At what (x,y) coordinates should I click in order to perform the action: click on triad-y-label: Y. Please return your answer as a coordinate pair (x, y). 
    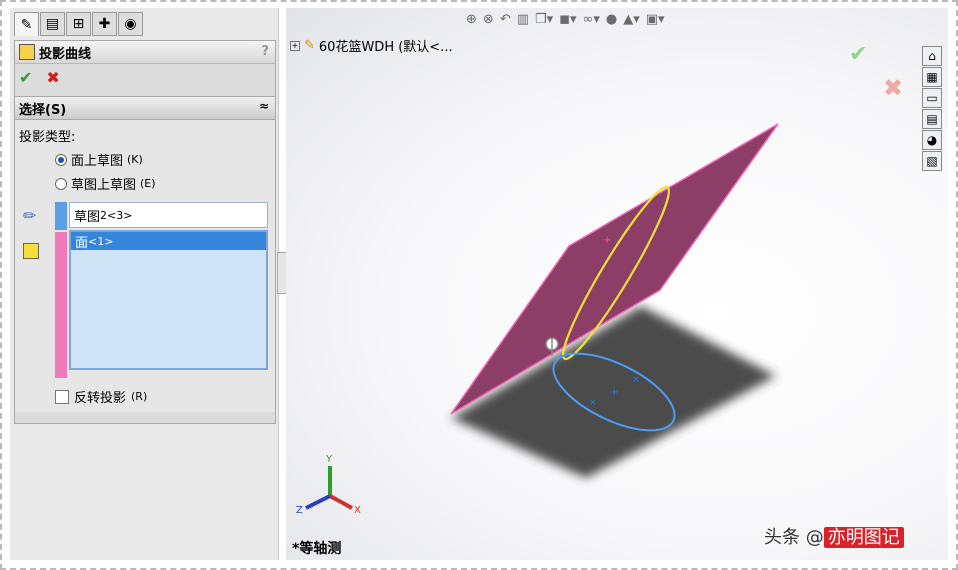
    Looking at the image, I should click on (329, 459).